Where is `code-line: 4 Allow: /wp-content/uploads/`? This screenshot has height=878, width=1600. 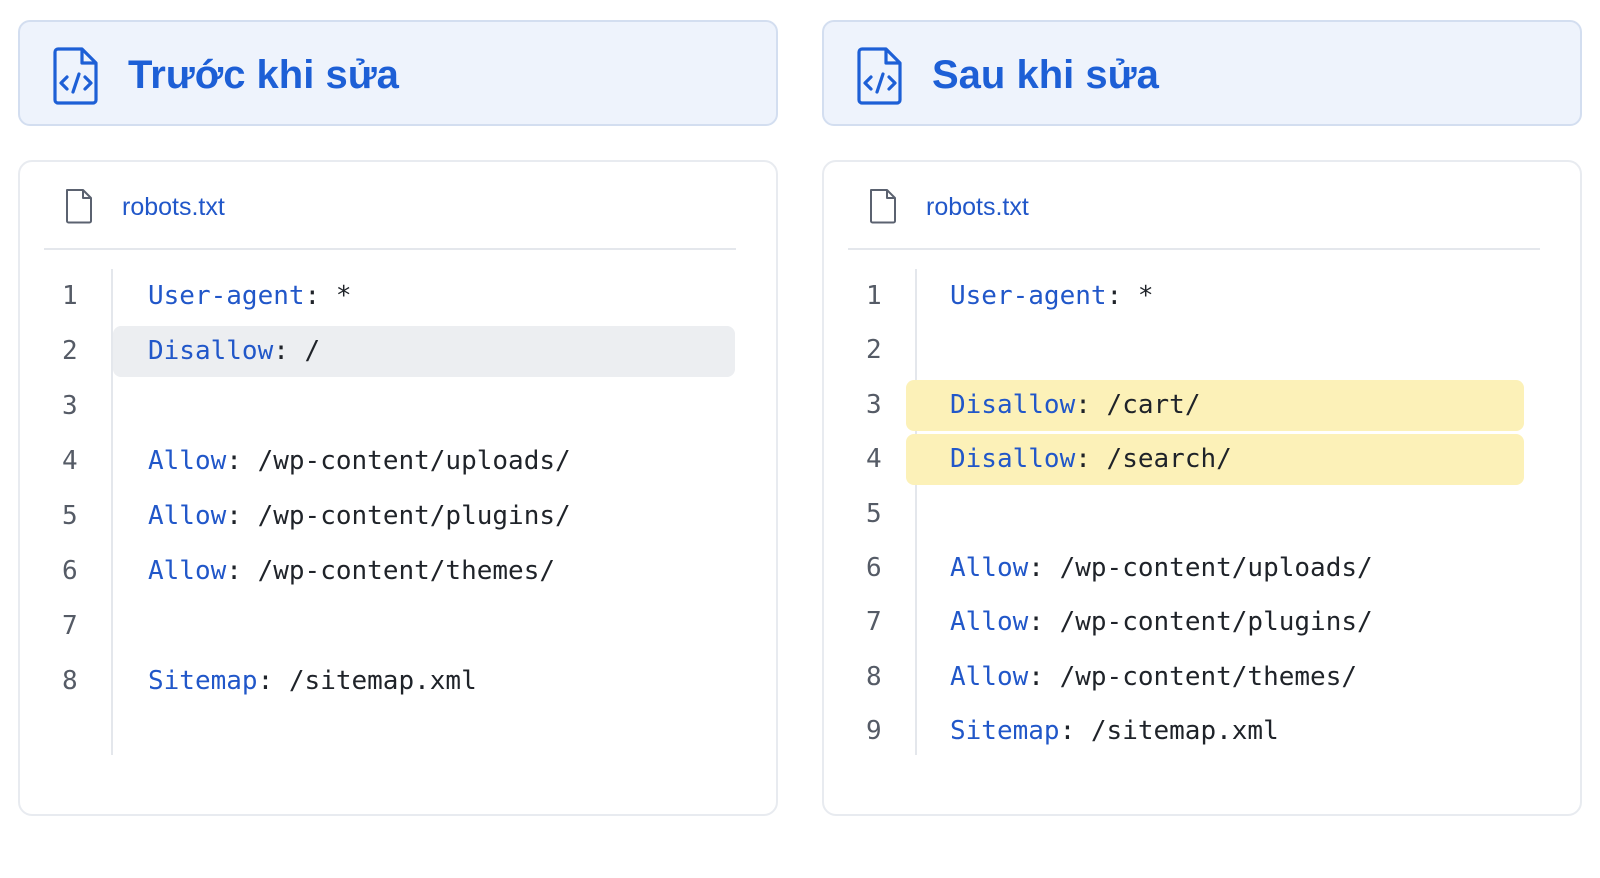 code-line: 4 Allow: /wp-content/uploads/ is located at coordinates (398, 461).